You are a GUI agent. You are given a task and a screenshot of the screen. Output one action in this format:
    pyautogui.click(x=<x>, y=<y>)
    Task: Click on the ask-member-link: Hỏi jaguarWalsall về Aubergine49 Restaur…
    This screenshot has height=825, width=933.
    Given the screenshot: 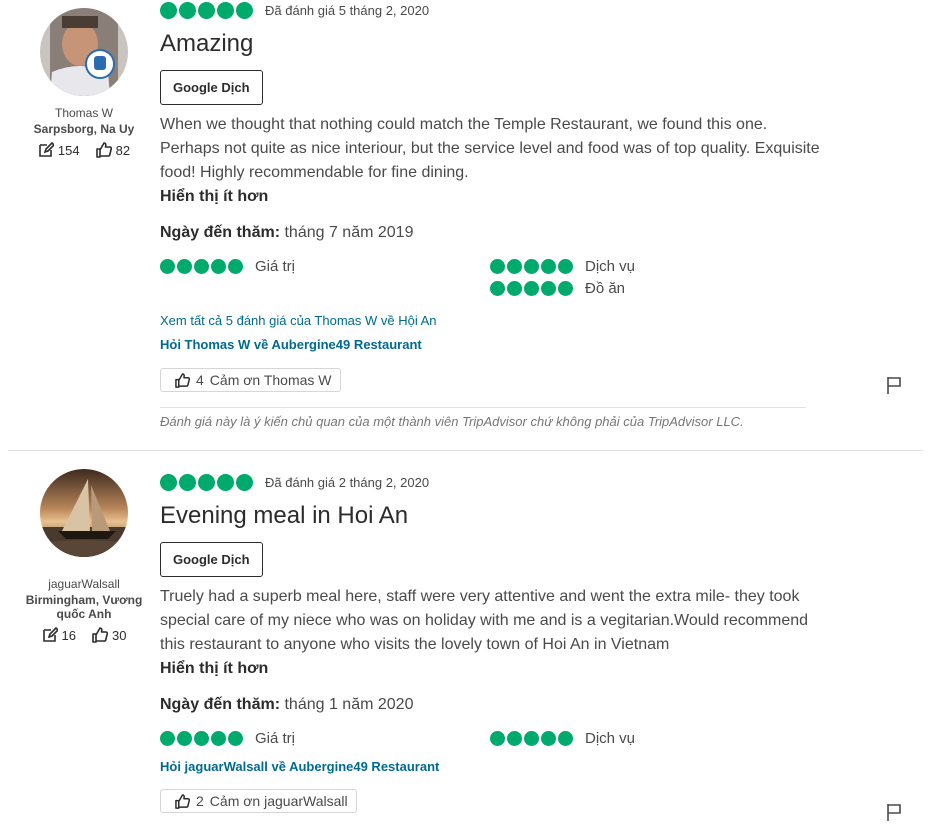 What is the action you would take?
    pyautogui.click(x=490, y=767)
    